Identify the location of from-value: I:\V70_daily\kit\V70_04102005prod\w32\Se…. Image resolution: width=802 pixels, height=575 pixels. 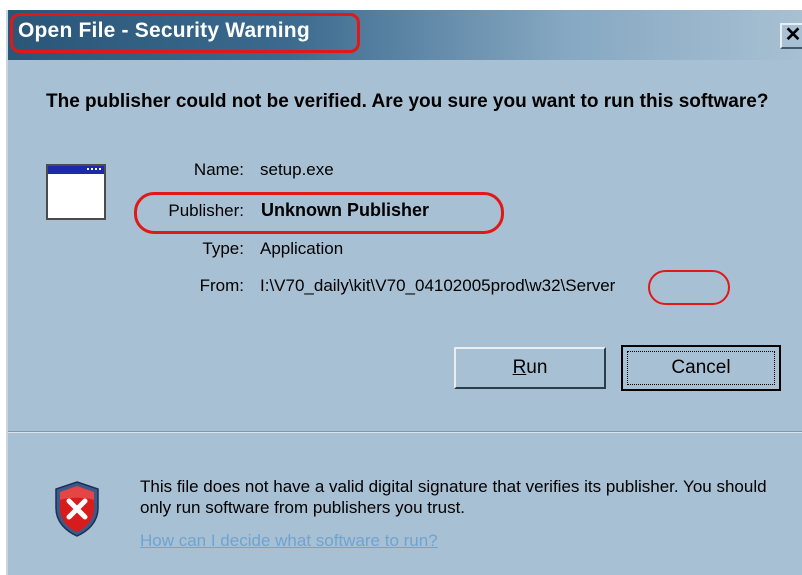
(438, 285).